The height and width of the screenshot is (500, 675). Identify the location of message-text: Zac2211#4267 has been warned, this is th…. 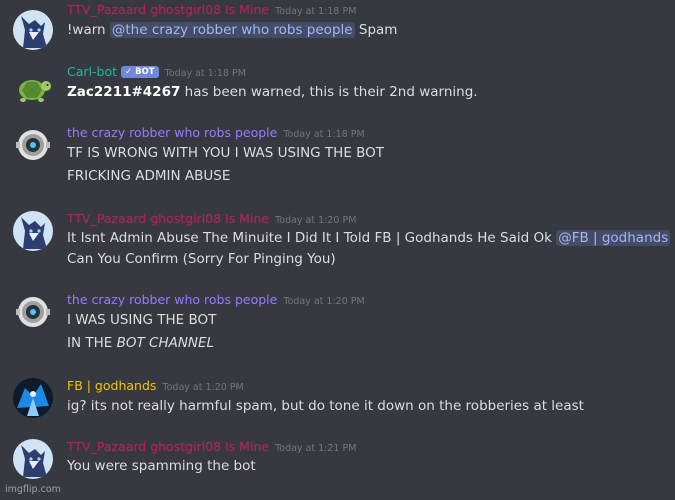
(272, 92).